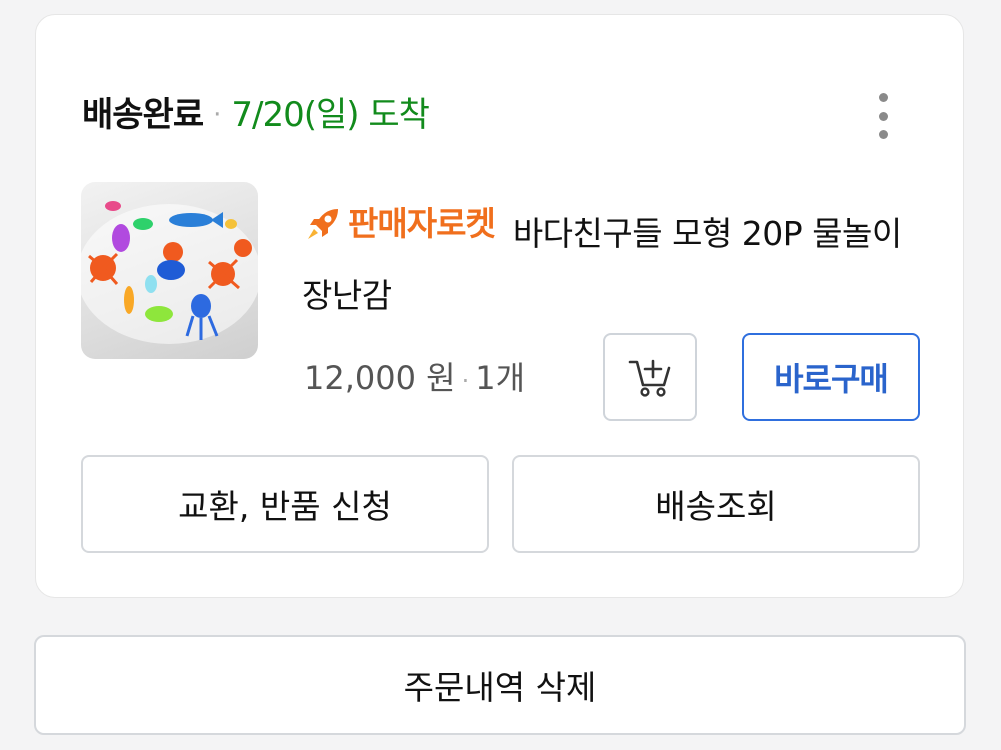 The height and width of the screenshot is (750, 1001). I want to click on product-thumbnail, so click(169, 270).